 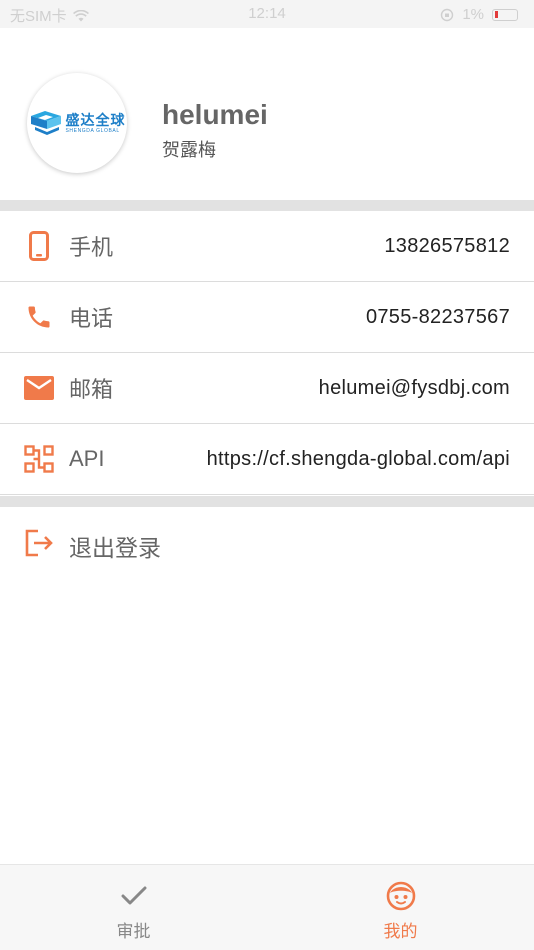 What do you see at coordinates (189, 150) in the screenshot?
I see `real-name: 贺露梅` at bounding box center [189, 150].